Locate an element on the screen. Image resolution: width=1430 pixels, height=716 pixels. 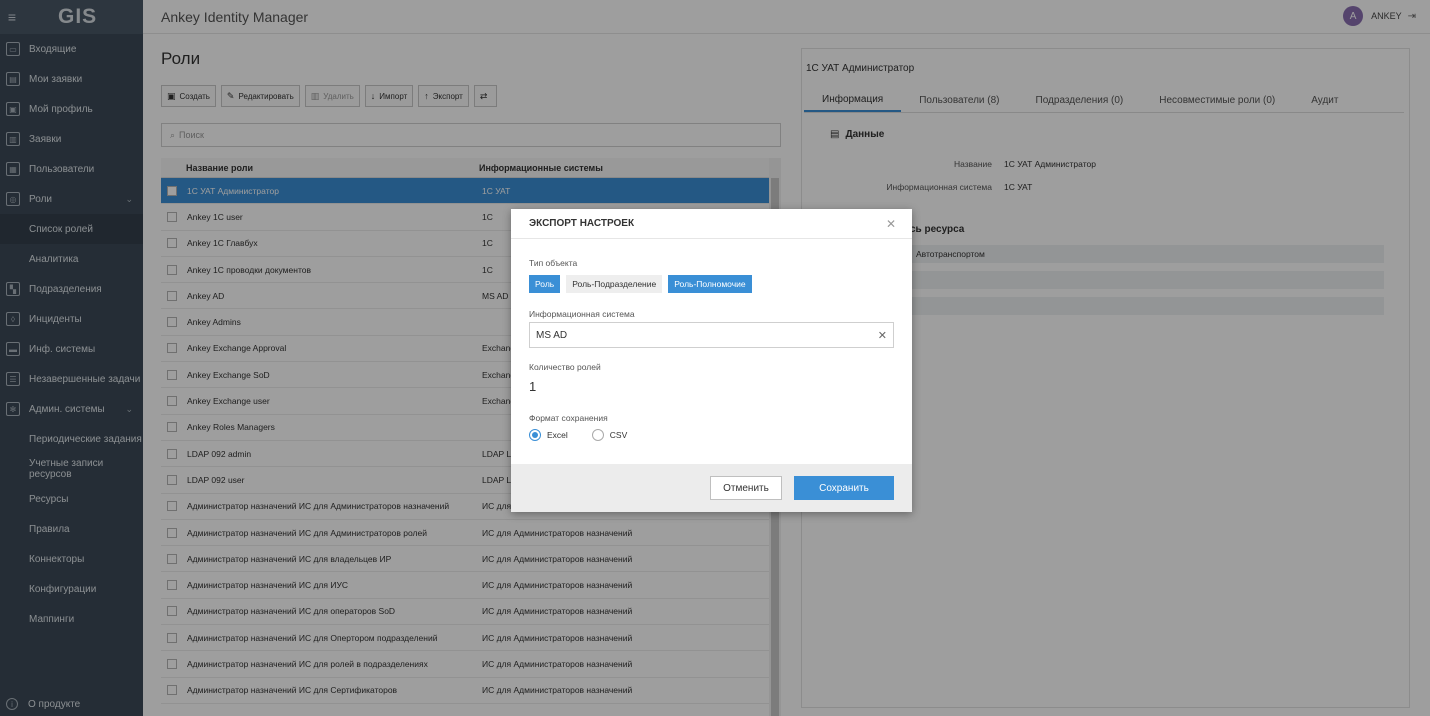
type-chip-role-permission: Роль-Полномочие is located at coordinates (710, 284).